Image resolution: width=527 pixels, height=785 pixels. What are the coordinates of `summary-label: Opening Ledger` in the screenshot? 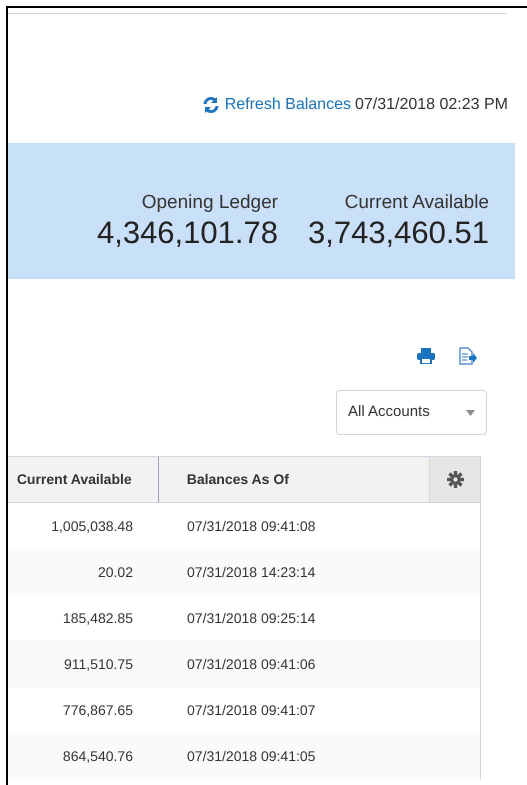 It's located at (210, 202).